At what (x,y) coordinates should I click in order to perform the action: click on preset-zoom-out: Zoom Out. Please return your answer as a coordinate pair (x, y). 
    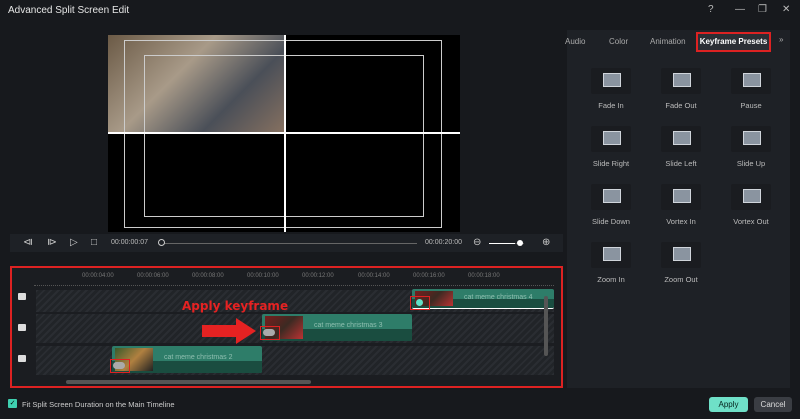
    Looking at the image, I should click on (681, 264).